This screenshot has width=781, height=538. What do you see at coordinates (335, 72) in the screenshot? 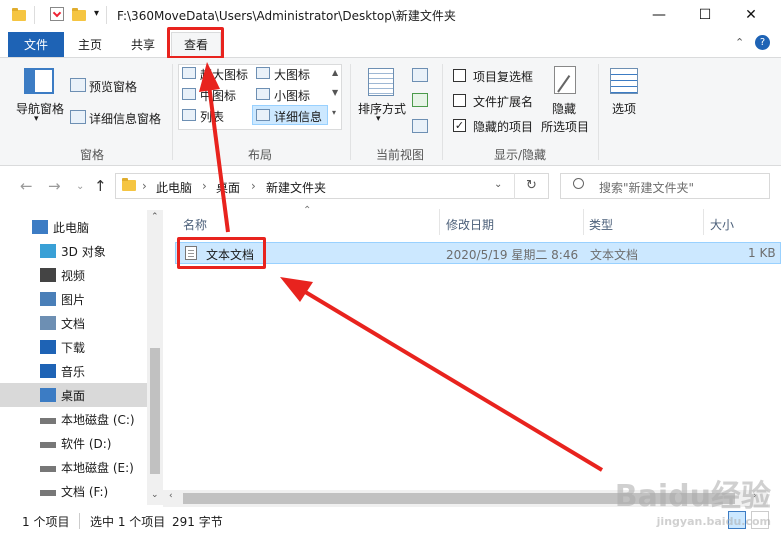
I see `gallery-scroll-up-icon: ▲` at bounding box center [335, 72].